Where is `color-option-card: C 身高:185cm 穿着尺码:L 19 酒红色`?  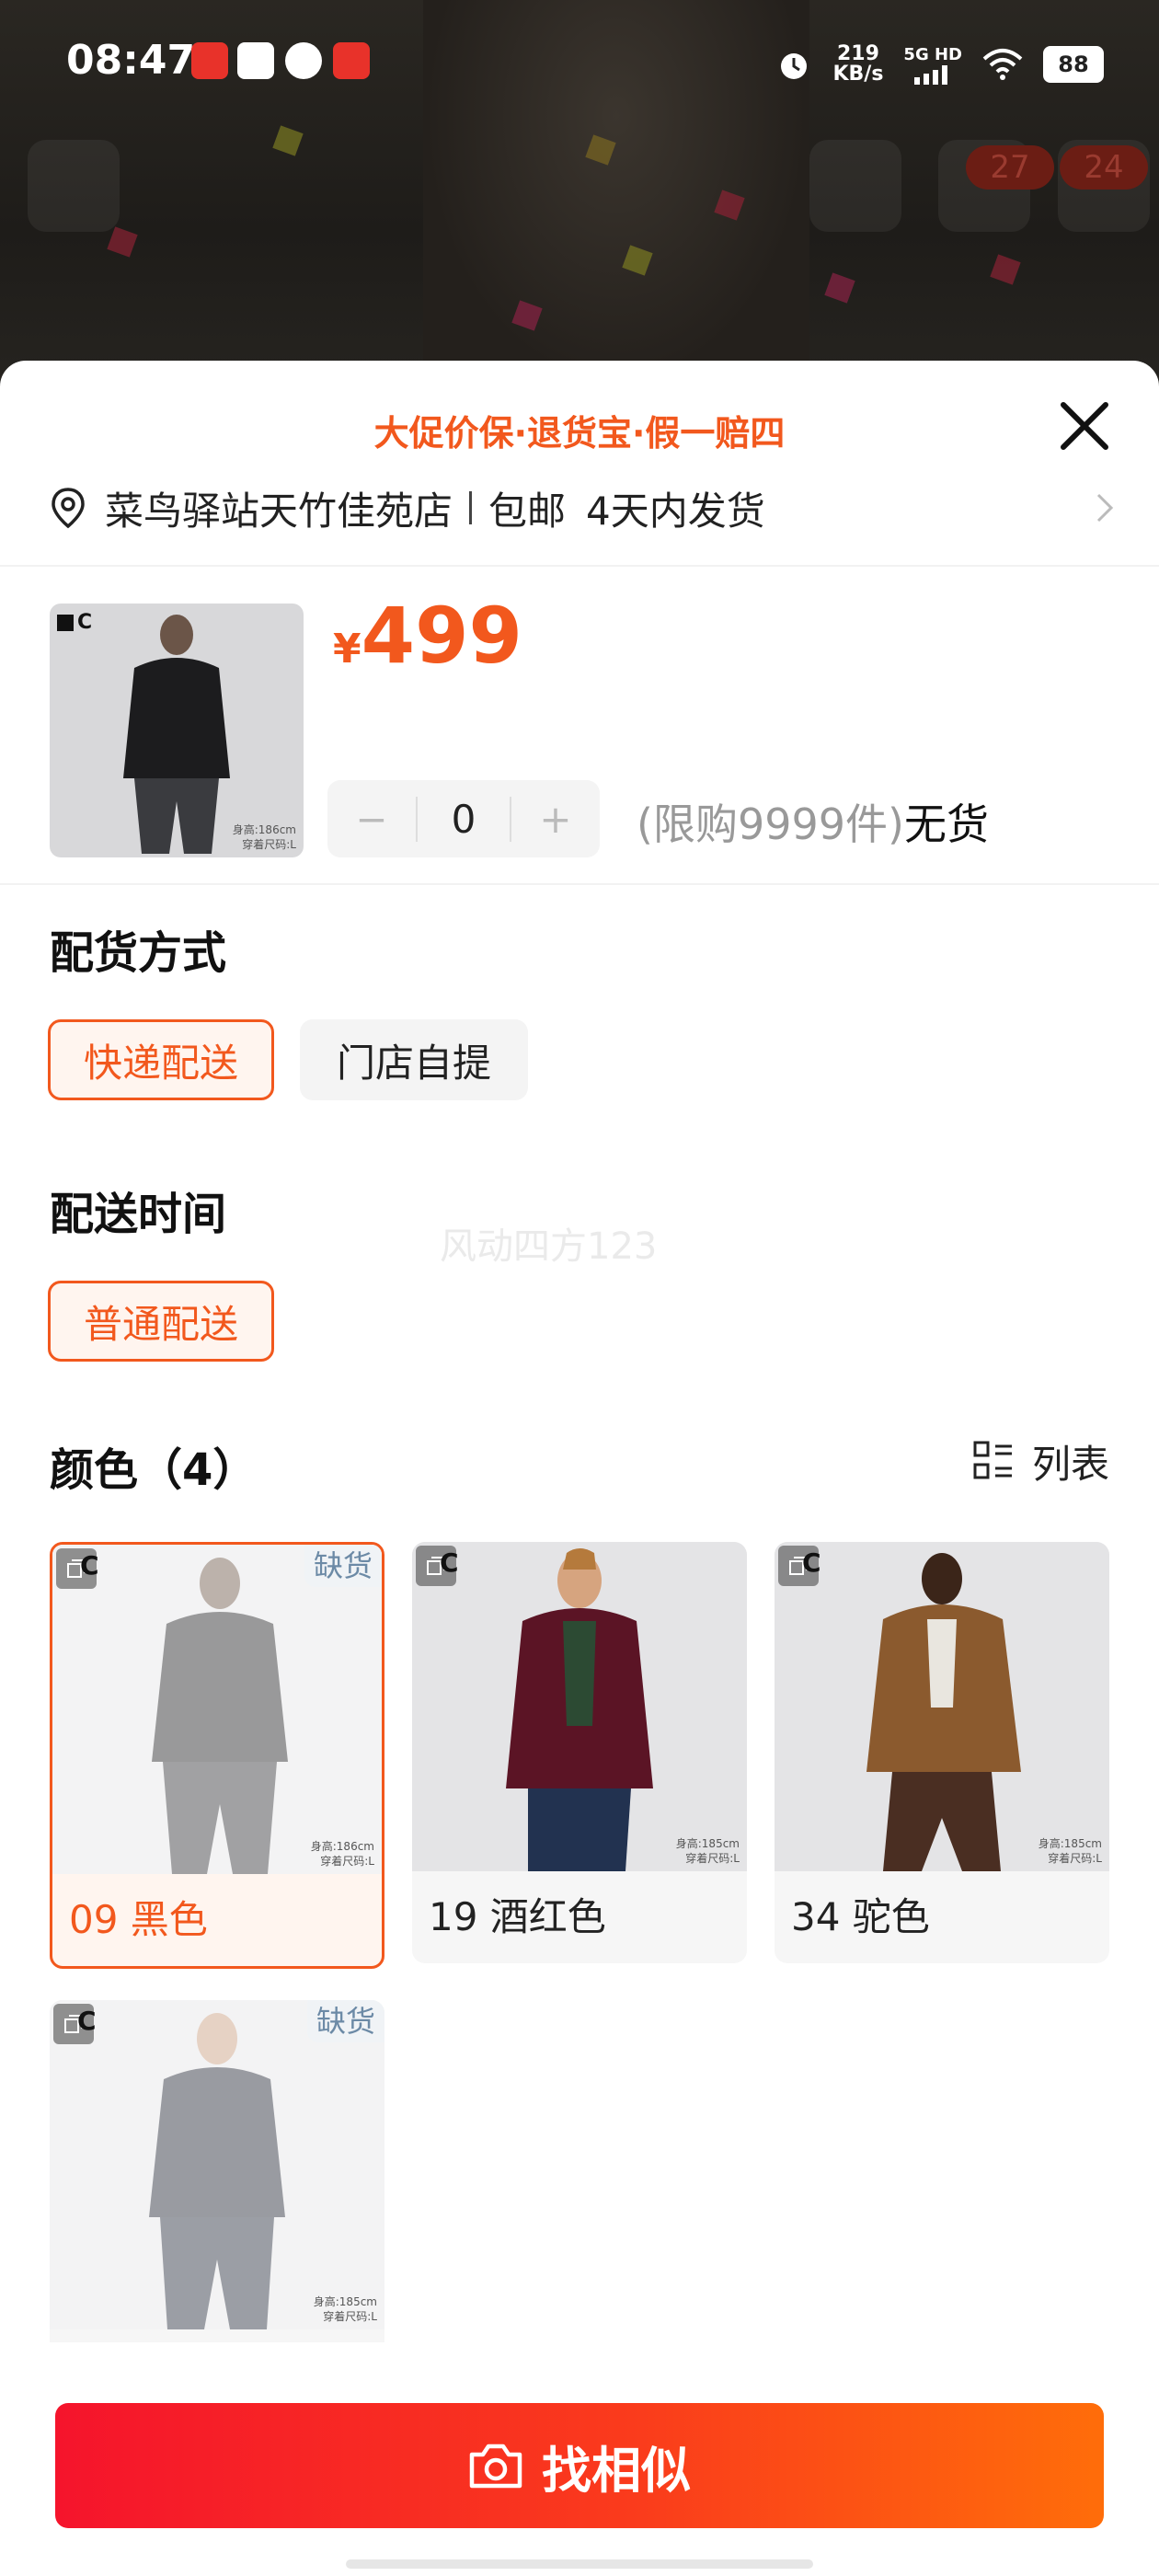 color-option-card: C 身高:185cm 穿着尺码:L 19 酒红色 is located at coordinates (579, 1752).